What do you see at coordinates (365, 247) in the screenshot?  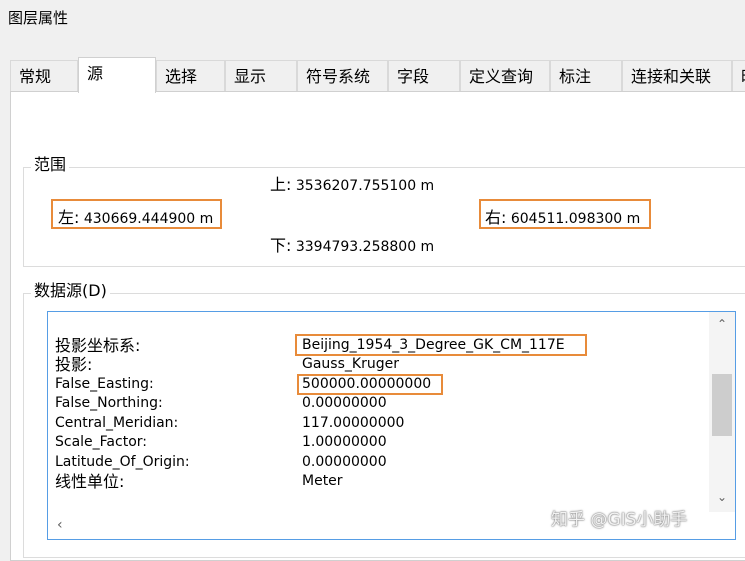 I see `extent-bottom-value: 3394793.258800 m` at bounding box center [365, 247].